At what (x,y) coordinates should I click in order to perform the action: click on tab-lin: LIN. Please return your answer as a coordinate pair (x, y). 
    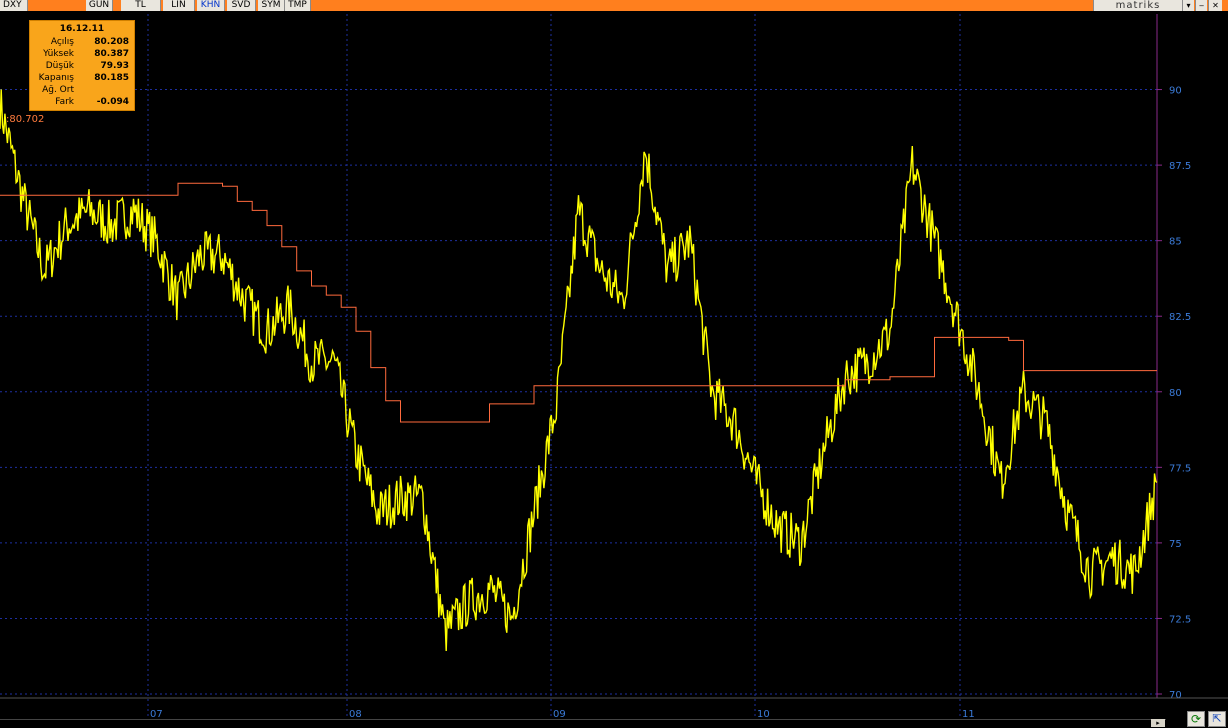
    Looking at the image, I should click on (179, 5).